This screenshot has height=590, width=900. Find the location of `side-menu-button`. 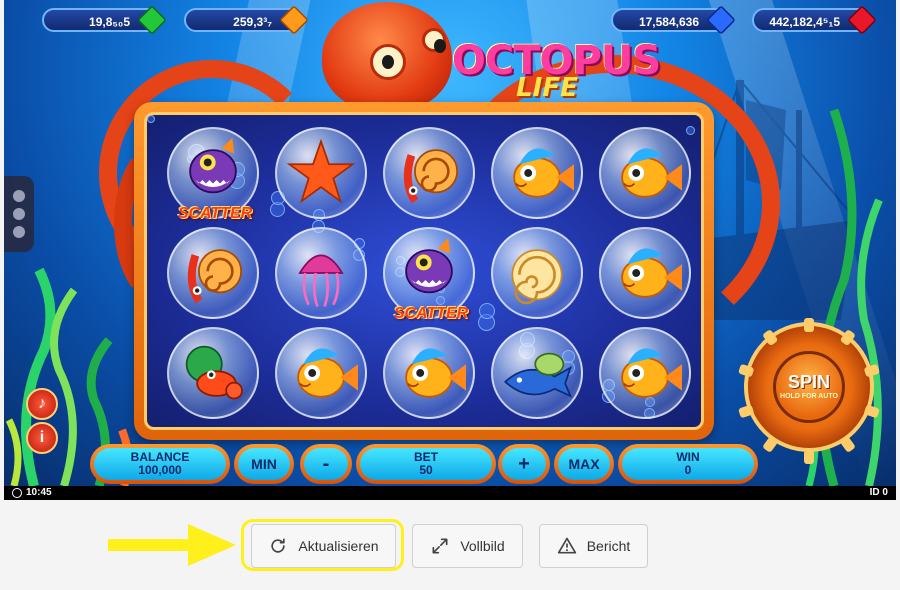

side-menu-button is located at coordinates (19, 214).